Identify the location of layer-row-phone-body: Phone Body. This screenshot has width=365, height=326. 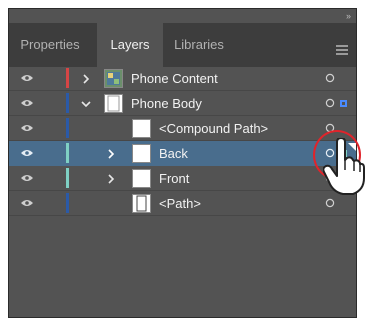
(182, 103).